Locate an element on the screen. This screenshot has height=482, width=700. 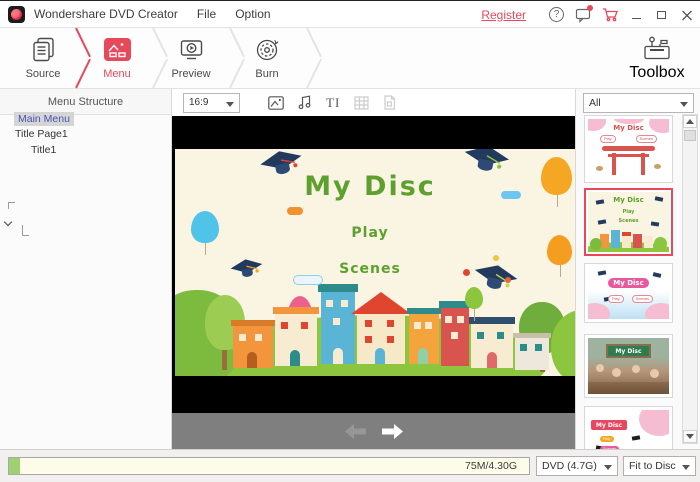
toolbox-icon is located at coordinates (657, 49).